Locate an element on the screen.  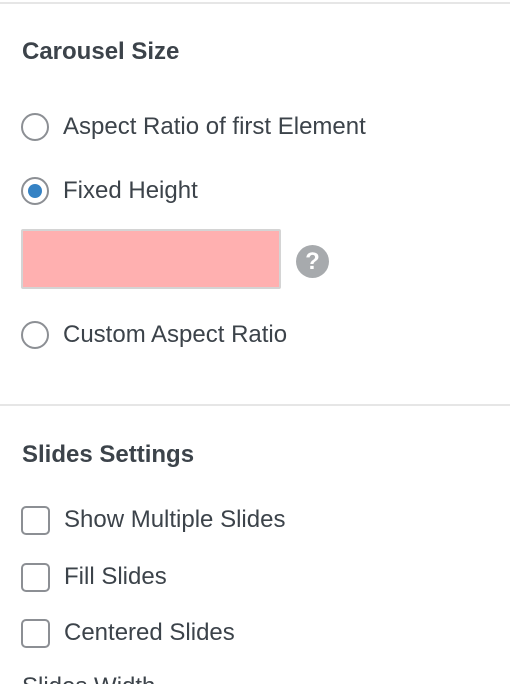
radio-fixed-height: Fixed Height is located at coordinates (109, 191).